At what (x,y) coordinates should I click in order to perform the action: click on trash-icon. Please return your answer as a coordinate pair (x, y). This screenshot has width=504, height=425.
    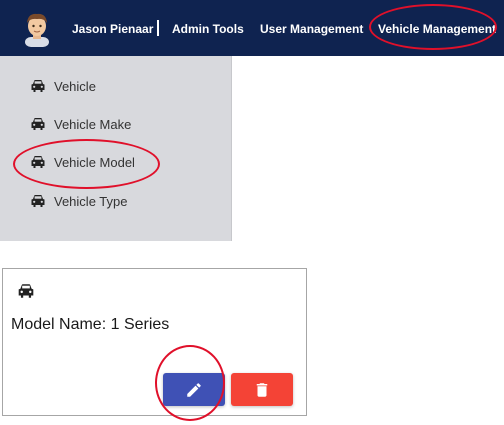
    Looking at the image, I should click on (262, 389).